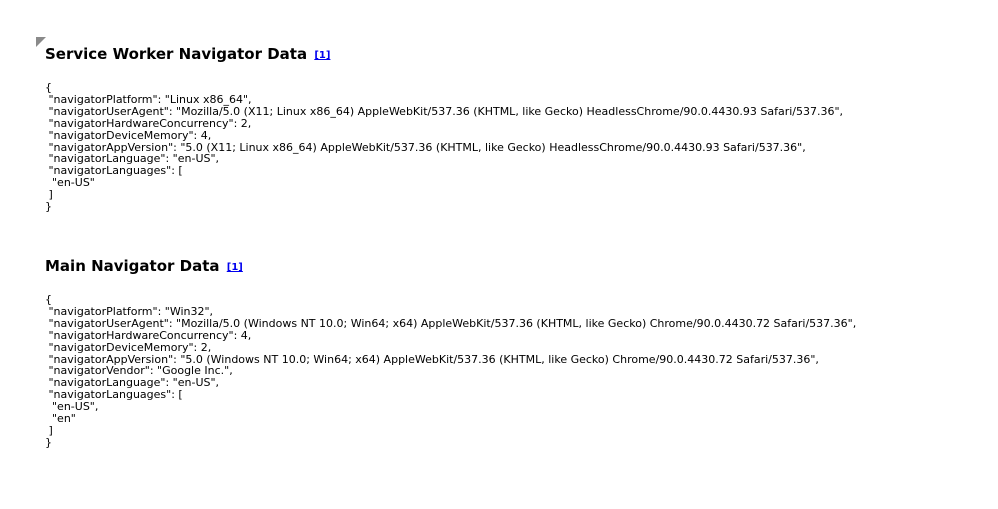 The height and width of the screenshot is (509, 998). I want to click on service-worker-ref-link: [1], so click(322, 55).